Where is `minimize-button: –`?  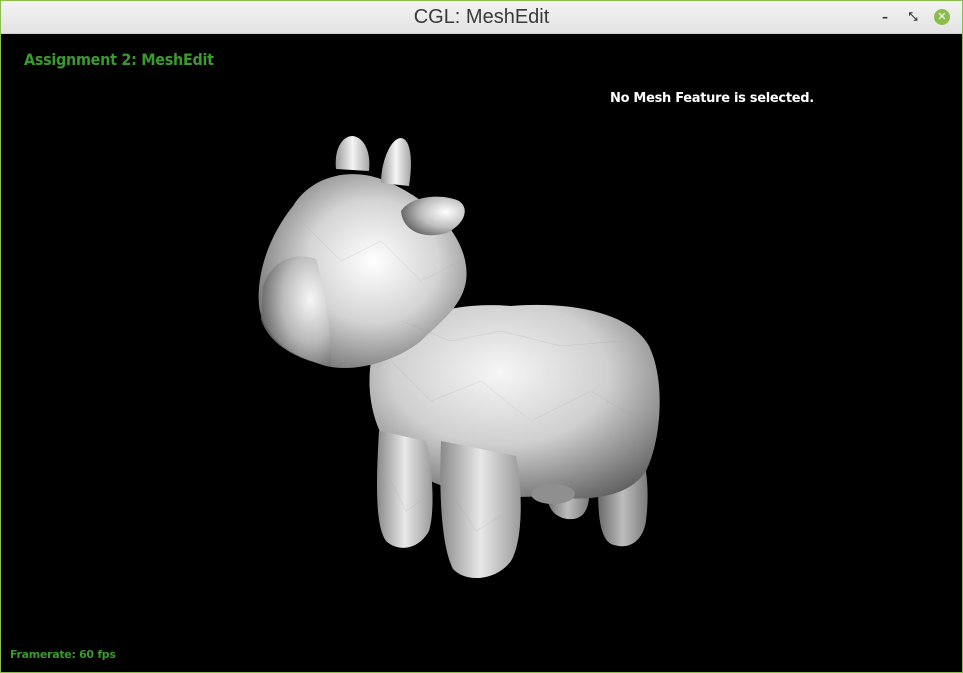
minimize-button: – is located at coordinates (885, 17).